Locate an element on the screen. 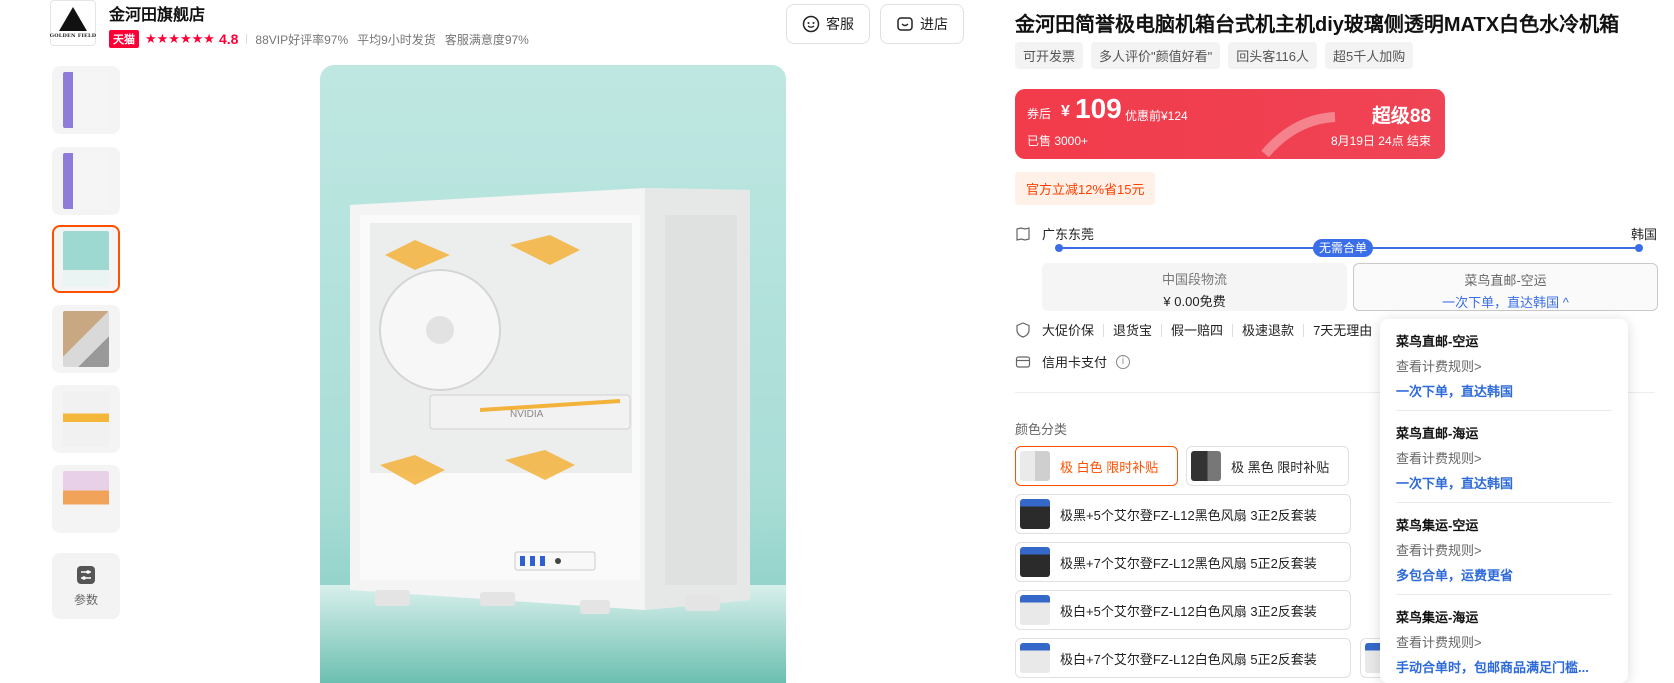 This screenshot has height=683, width=1674. shipping-option: 菜鸟集运-空运 查看计费规则> 多包合单，运费更省 is located at coordinates (1504, 549).